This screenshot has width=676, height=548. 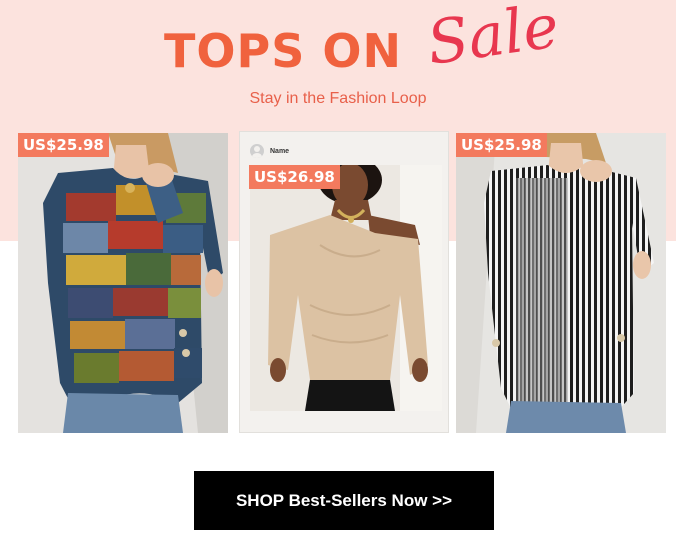 I want to click on subtitle: Stay in the Fashion Loop, so click(x=338, y=98).